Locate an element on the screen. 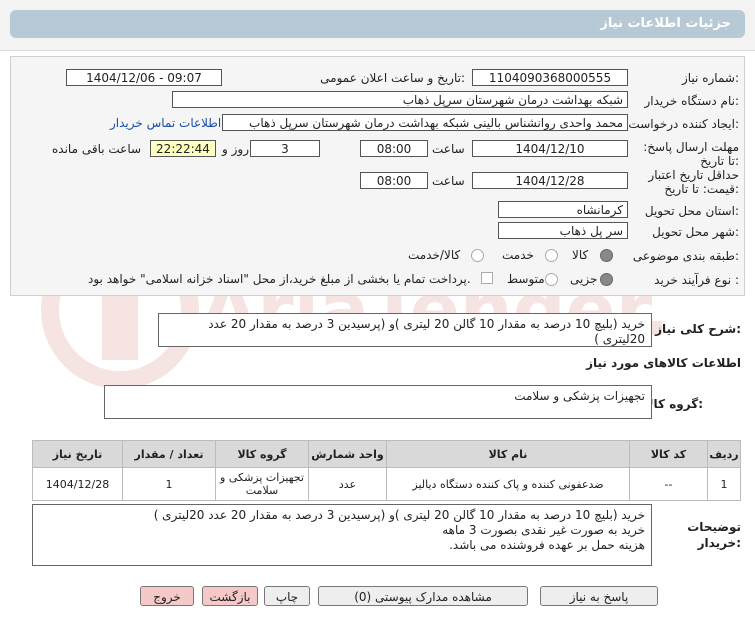 The height and width of the screenshot is (622, 755). col-unit-header: واحد شمارش is located at coordinates (347, 454).